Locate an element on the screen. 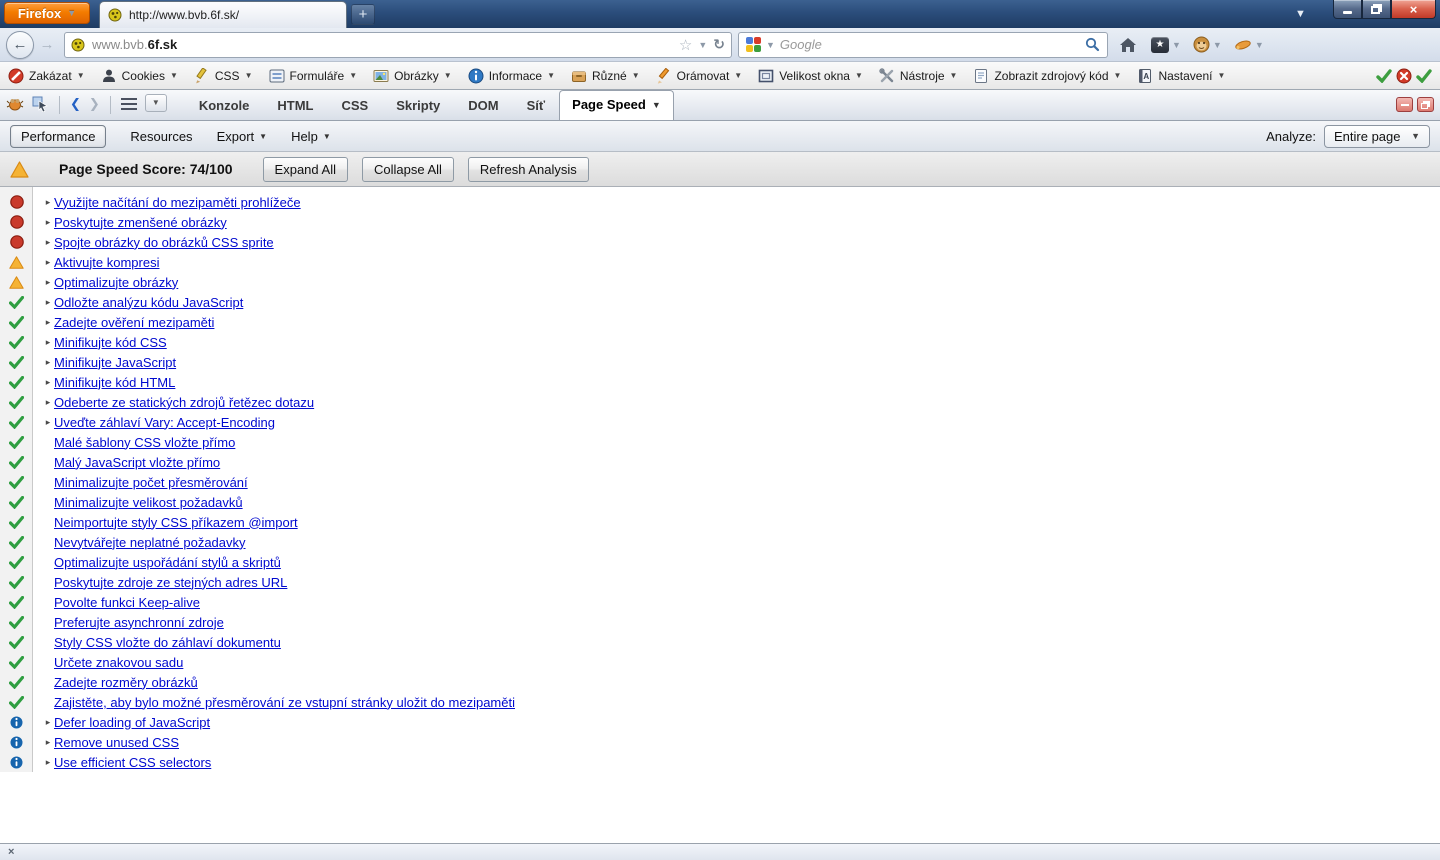 The image size is (1440, 860). firebug-back-icon: ❮ is located at coordinates (75, 104).